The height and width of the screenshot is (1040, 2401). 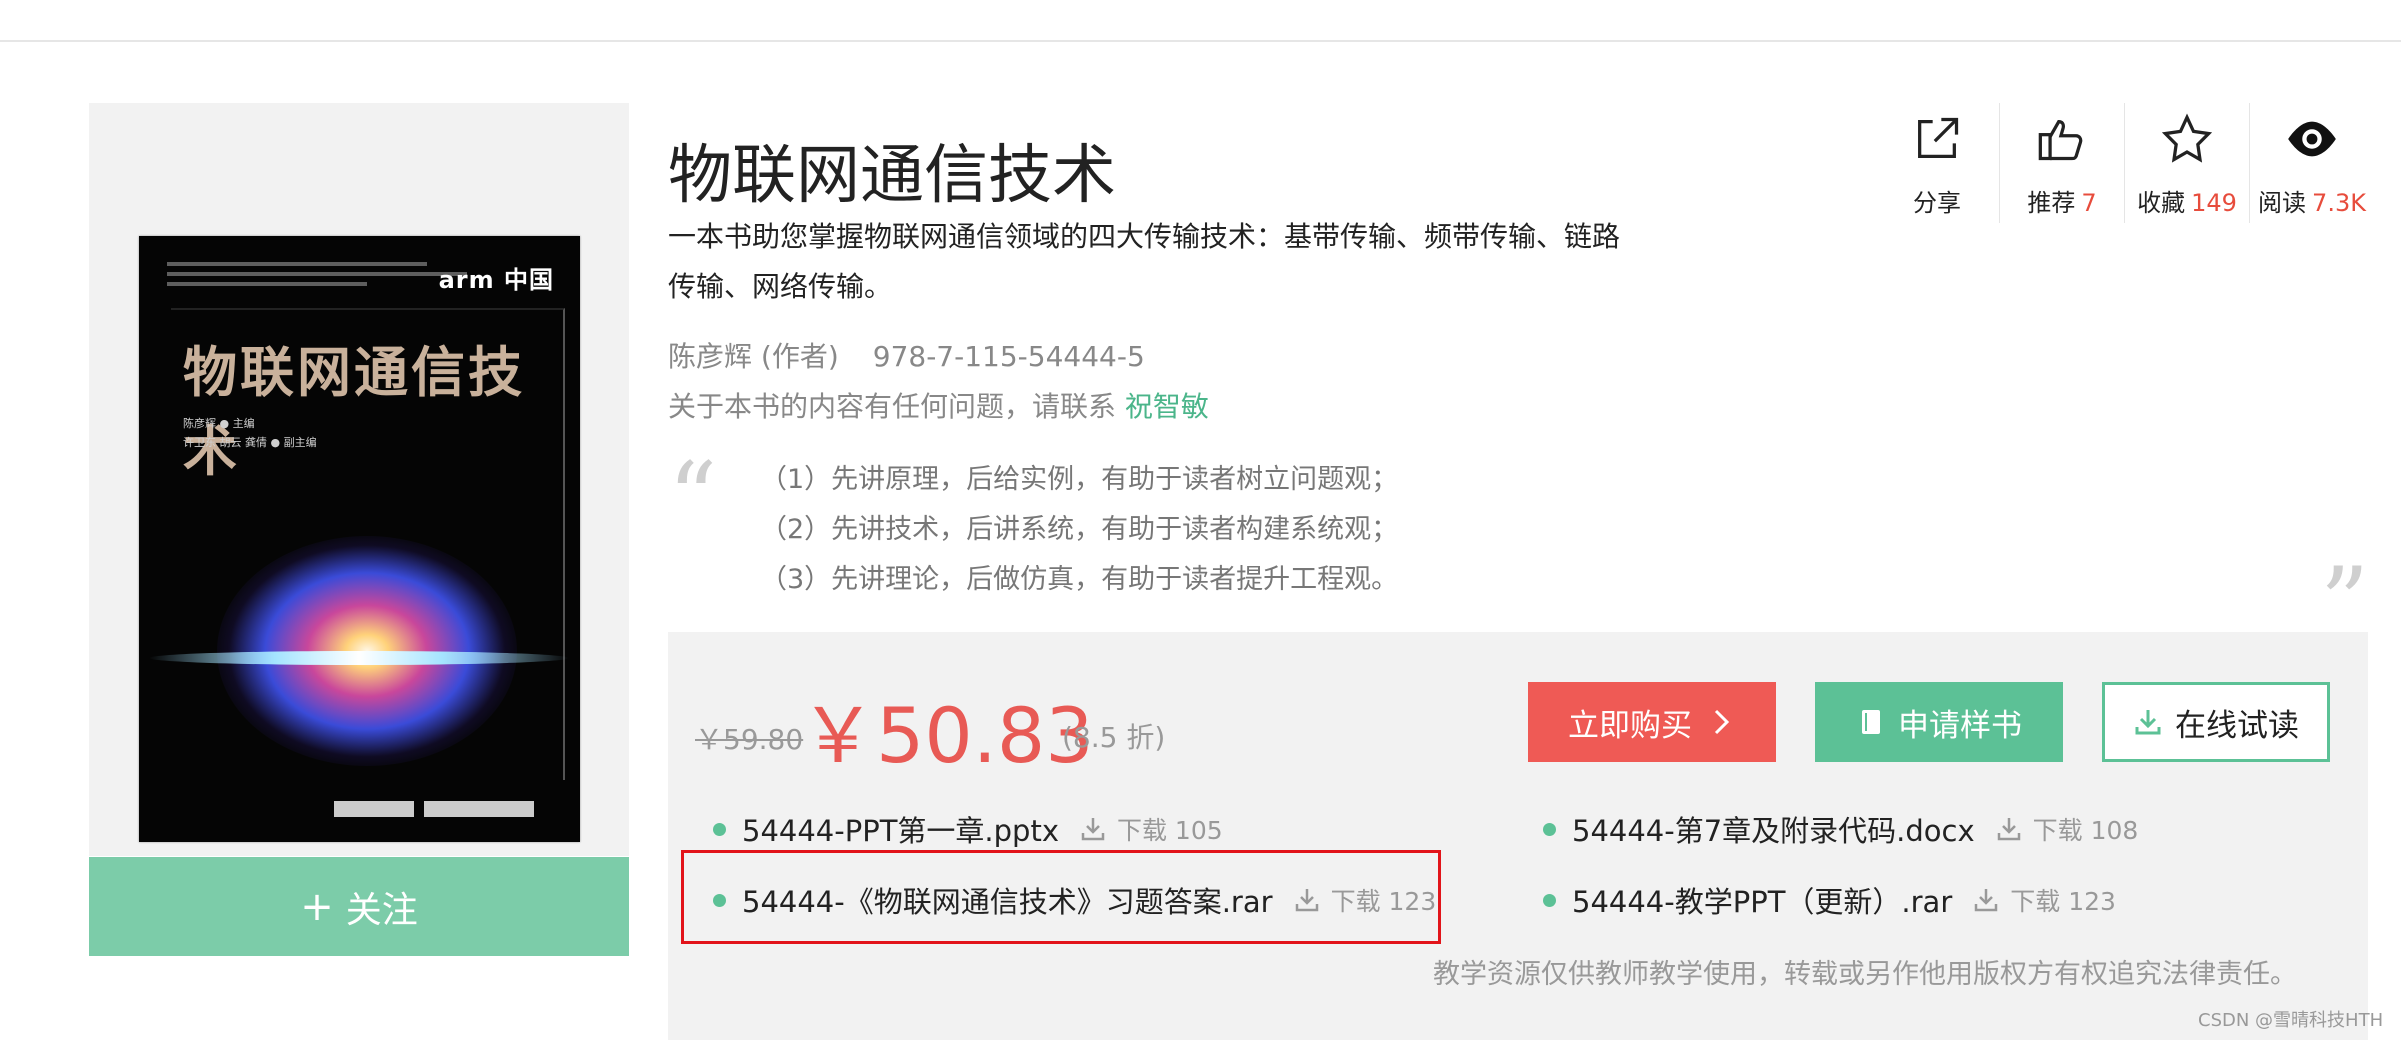 I want to click on watermark: CSDN @雪晴科技HTH, so click(x=2291, y=1020).